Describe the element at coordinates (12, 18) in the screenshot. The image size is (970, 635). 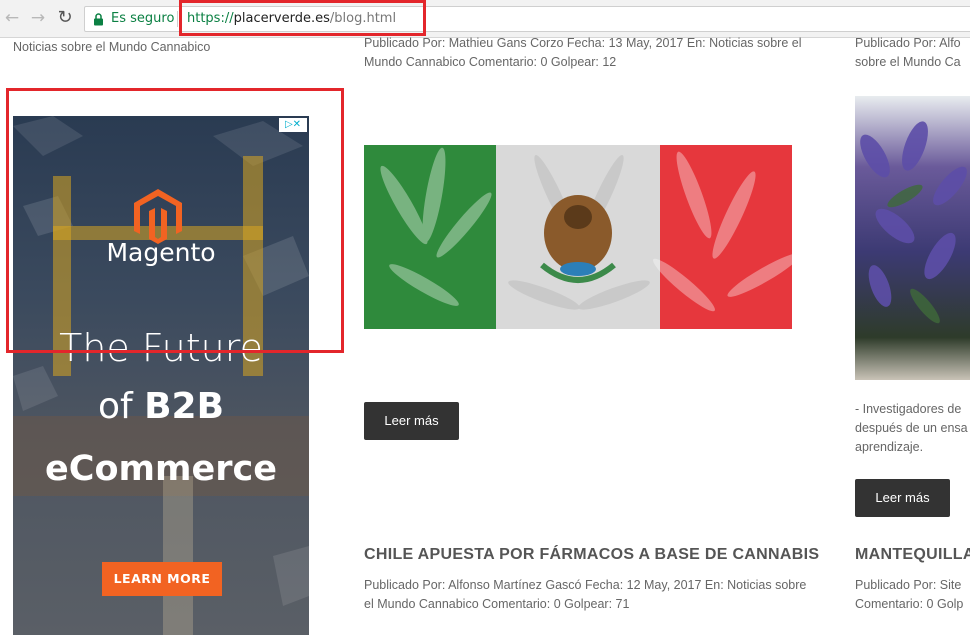
I see `back-arrow-icon: ←` at that location.